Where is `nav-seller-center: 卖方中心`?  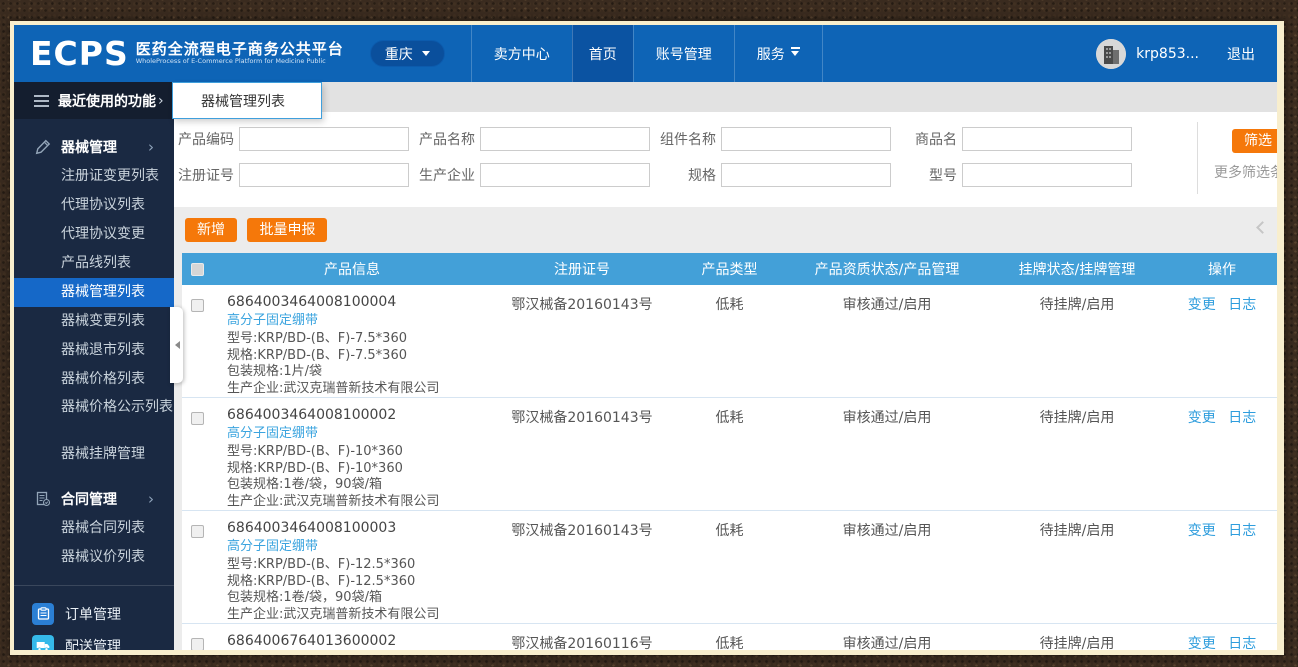 nav-seller-center: 卖方中心 is located at coordinates (521, 53).